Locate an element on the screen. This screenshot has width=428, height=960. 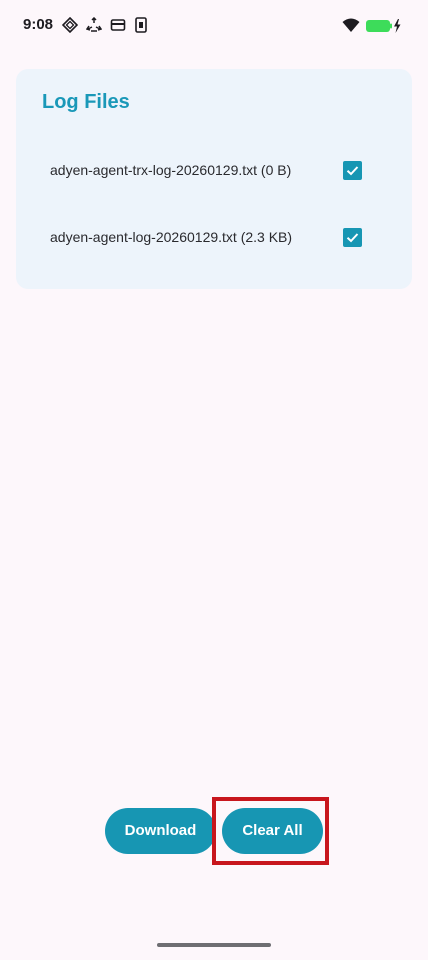
log-file-label: adyen-agent-log-20260129.txt (2.3 KB) is located at coordinates (171, 237).